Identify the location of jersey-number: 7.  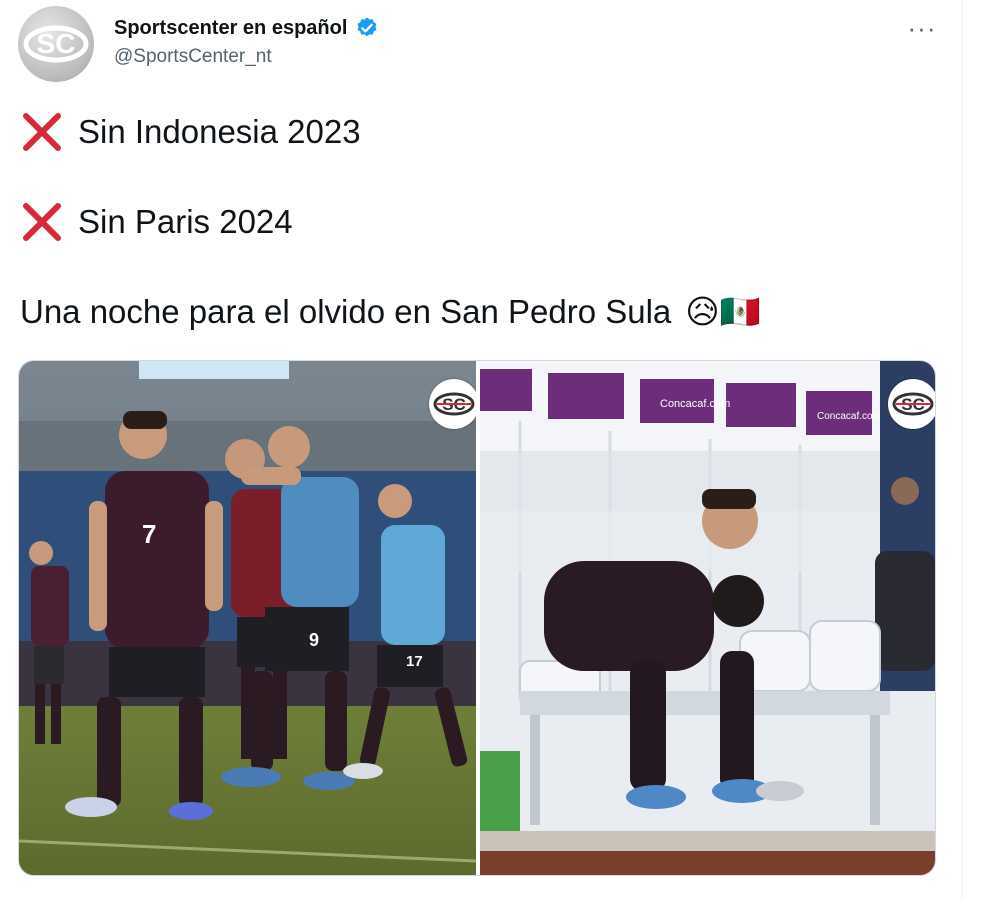
(149, 534).